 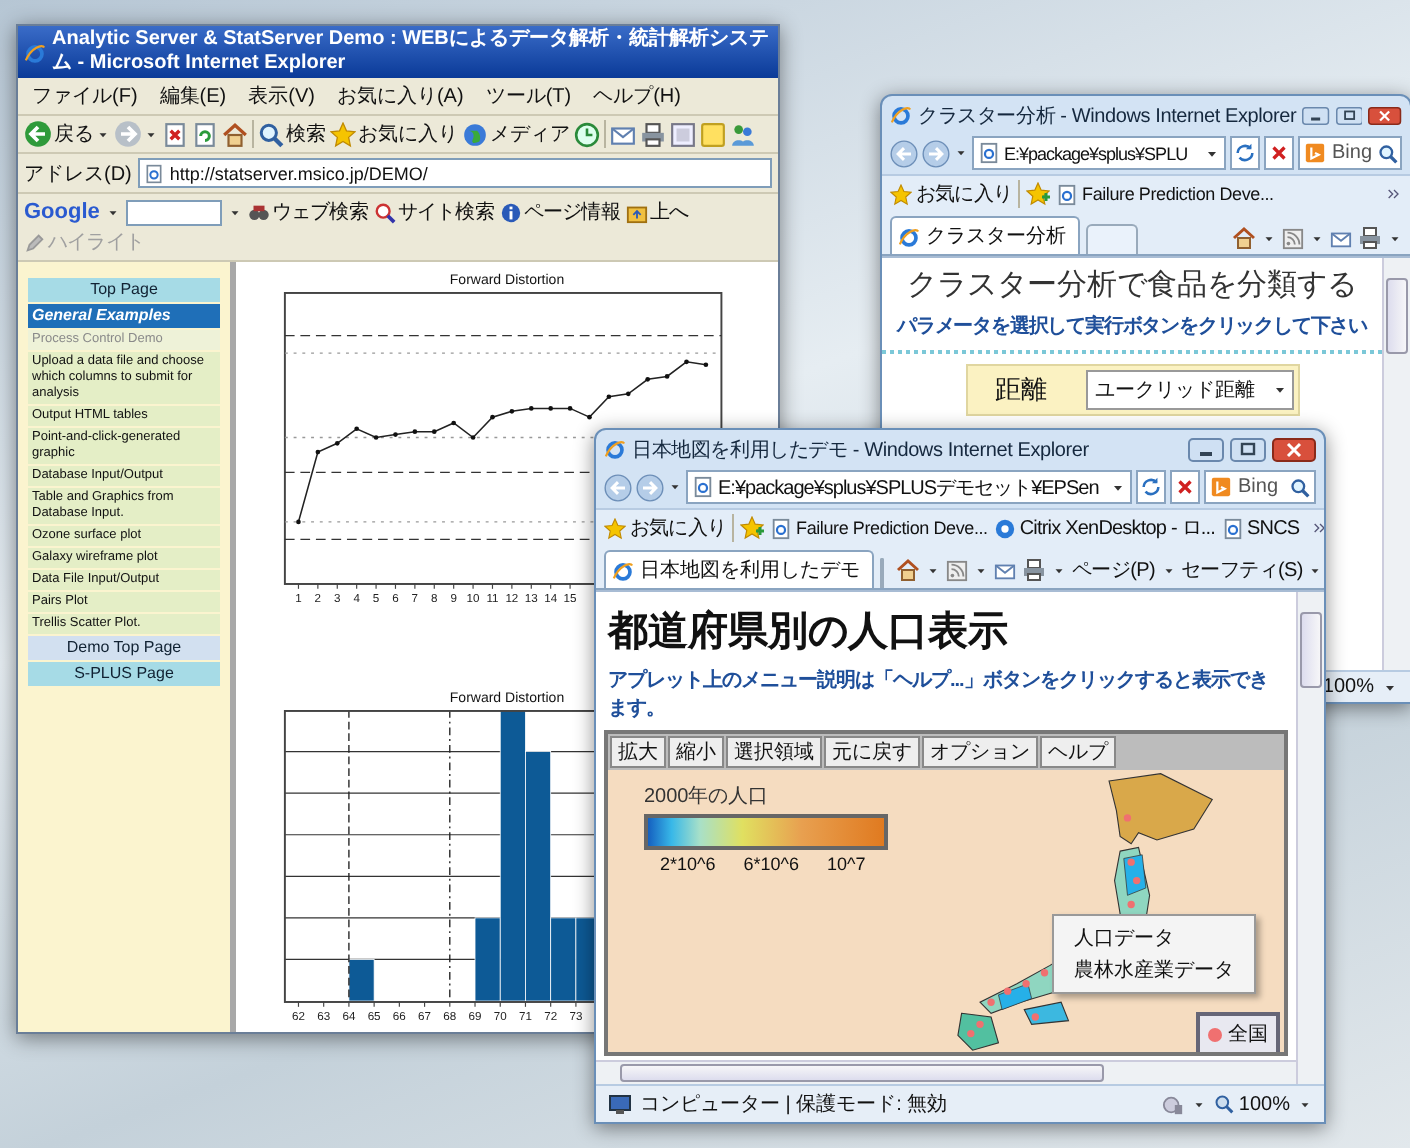 What do you see at coordinates (559, 212) in the screenshot?
I see `toolbar-button: ページ情報` at bounding box center [559, 212].